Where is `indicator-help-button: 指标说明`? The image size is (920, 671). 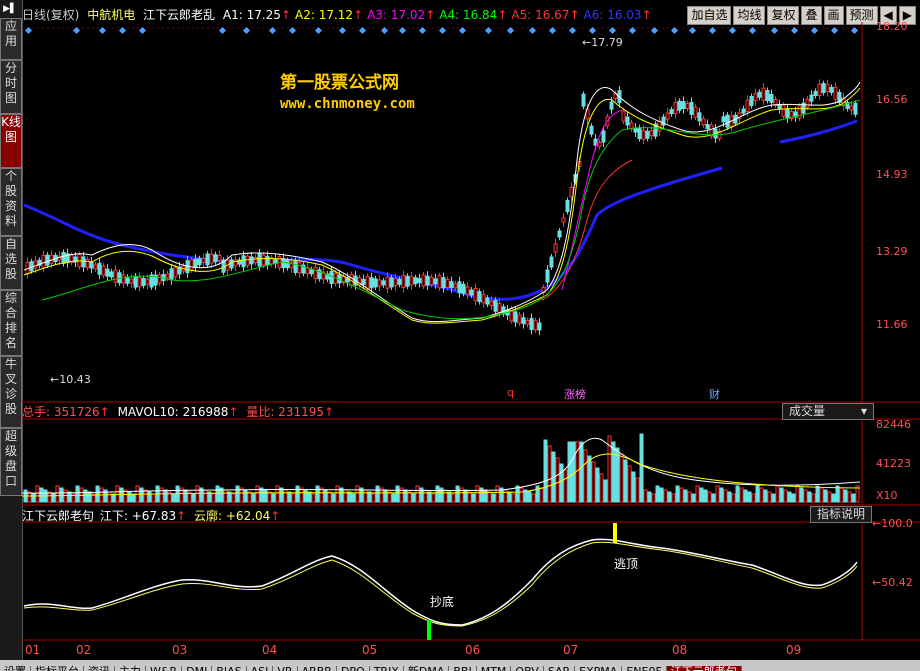 indicator-help-button: 指标说明 is located at coordinates (841, 514).